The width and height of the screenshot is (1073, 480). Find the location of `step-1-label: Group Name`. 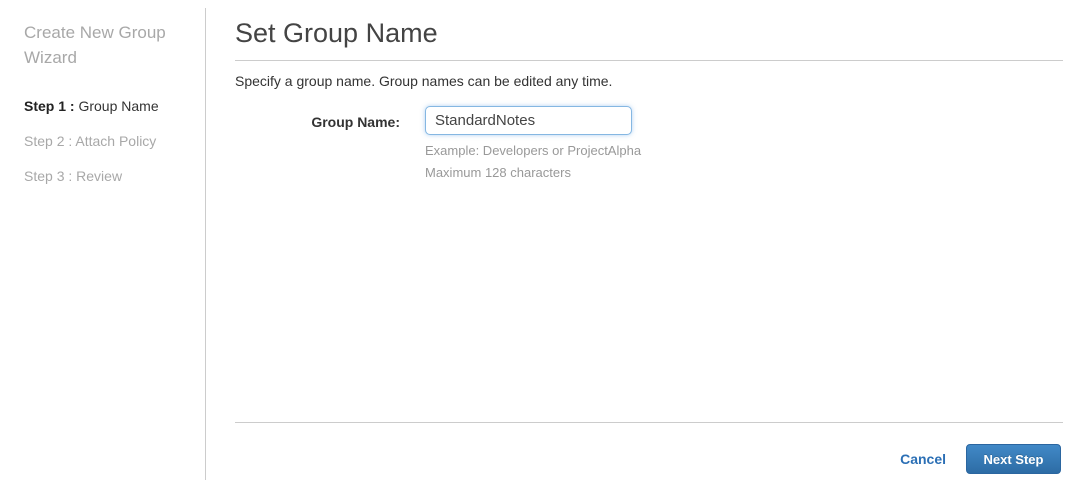

step-1-label: Group Name is located at coordinates (118, 106).